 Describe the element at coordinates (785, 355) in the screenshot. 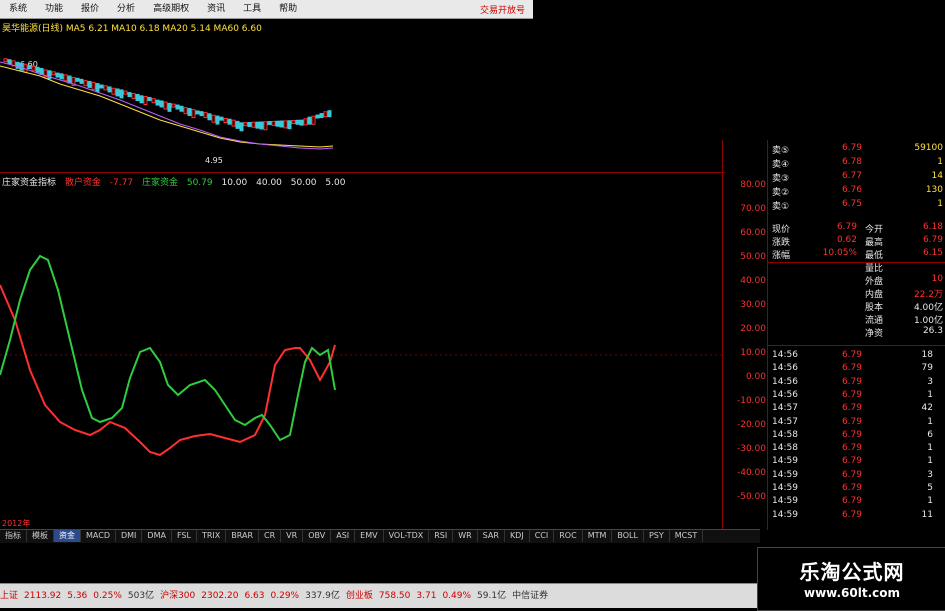

I see `tick-time: 14:56` at that location.